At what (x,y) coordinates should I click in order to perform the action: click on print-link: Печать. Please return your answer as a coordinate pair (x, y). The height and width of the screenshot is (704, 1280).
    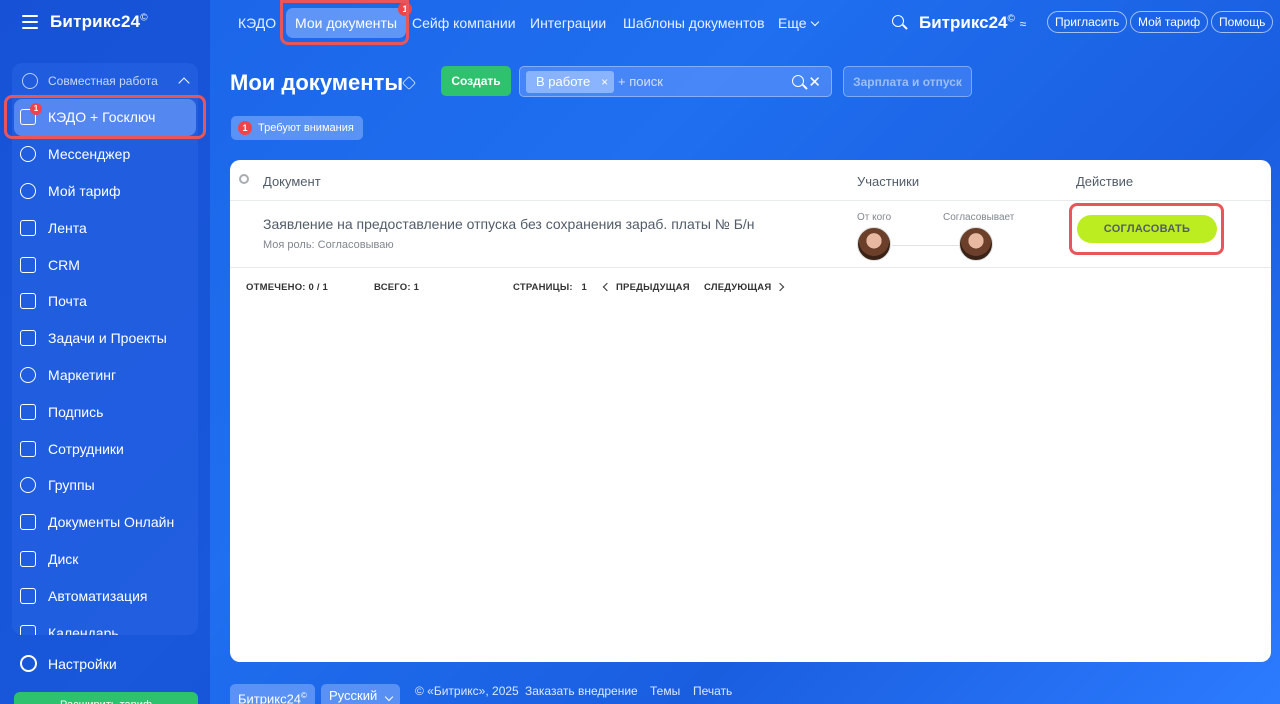
    Looking at the image, I should click on (712, 691).